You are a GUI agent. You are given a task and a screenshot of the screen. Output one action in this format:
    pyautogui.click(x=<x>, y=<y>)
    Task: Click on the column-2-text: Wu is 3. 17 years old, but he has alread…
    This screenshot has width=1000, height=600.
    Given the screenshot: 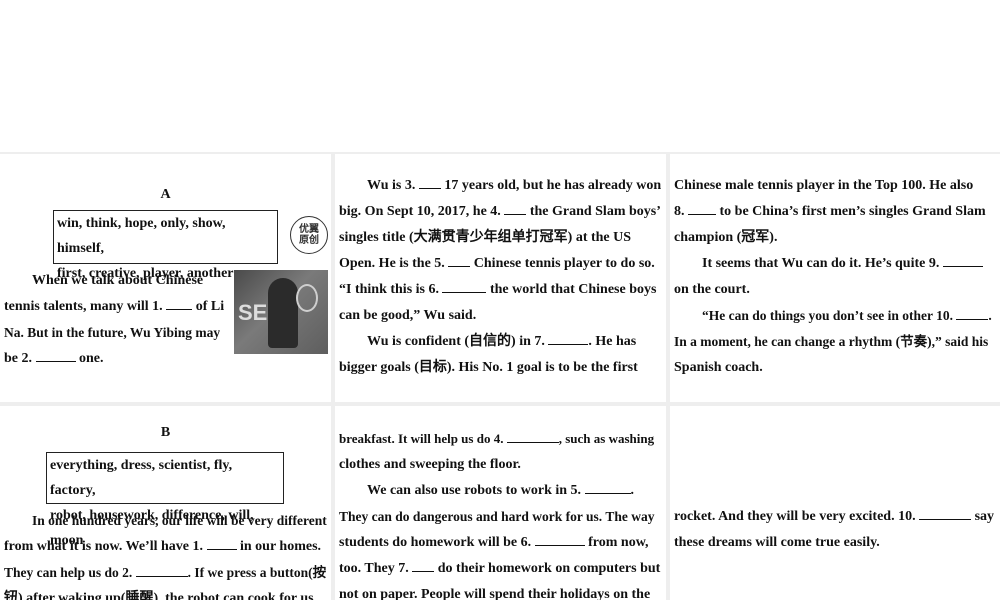 What is the action you would take?
    pyautogui.click(x=500, y=277)
    